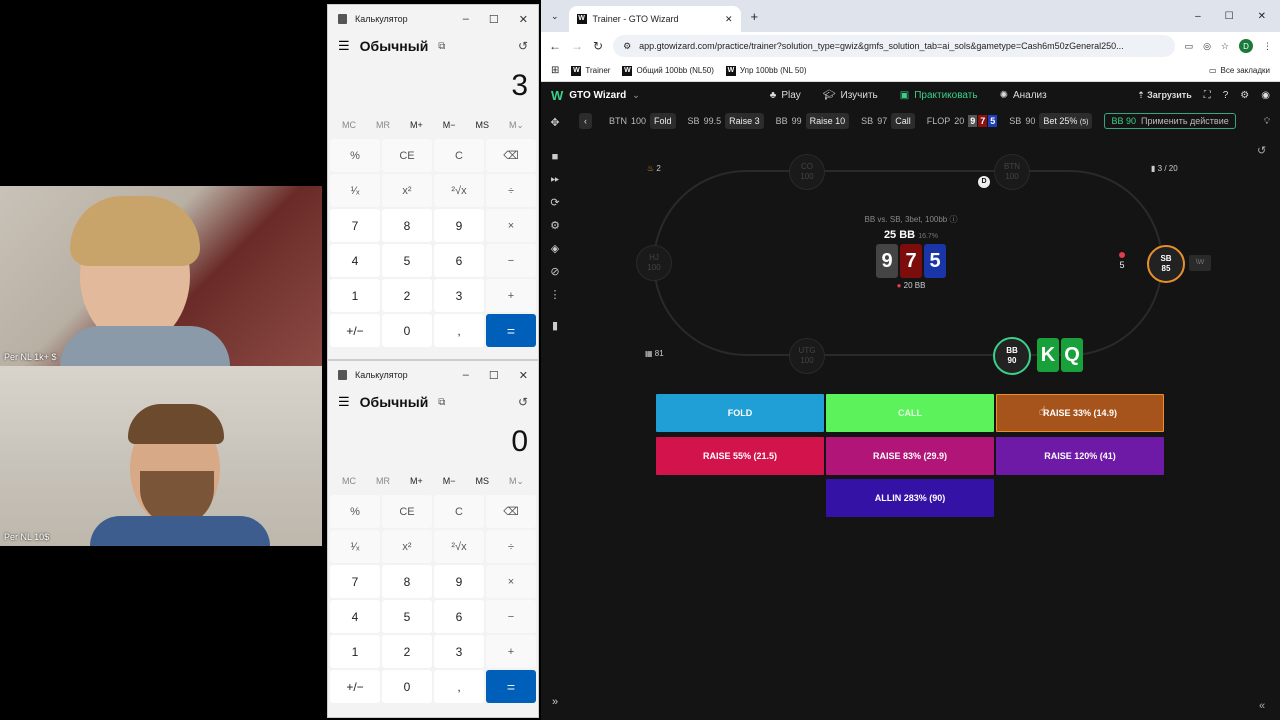  What do you see at coordinates (740, 456) in the screenshot?
I see `raise-55-button: RAISE 55% (21.5)` at bounding box center [740, 456].